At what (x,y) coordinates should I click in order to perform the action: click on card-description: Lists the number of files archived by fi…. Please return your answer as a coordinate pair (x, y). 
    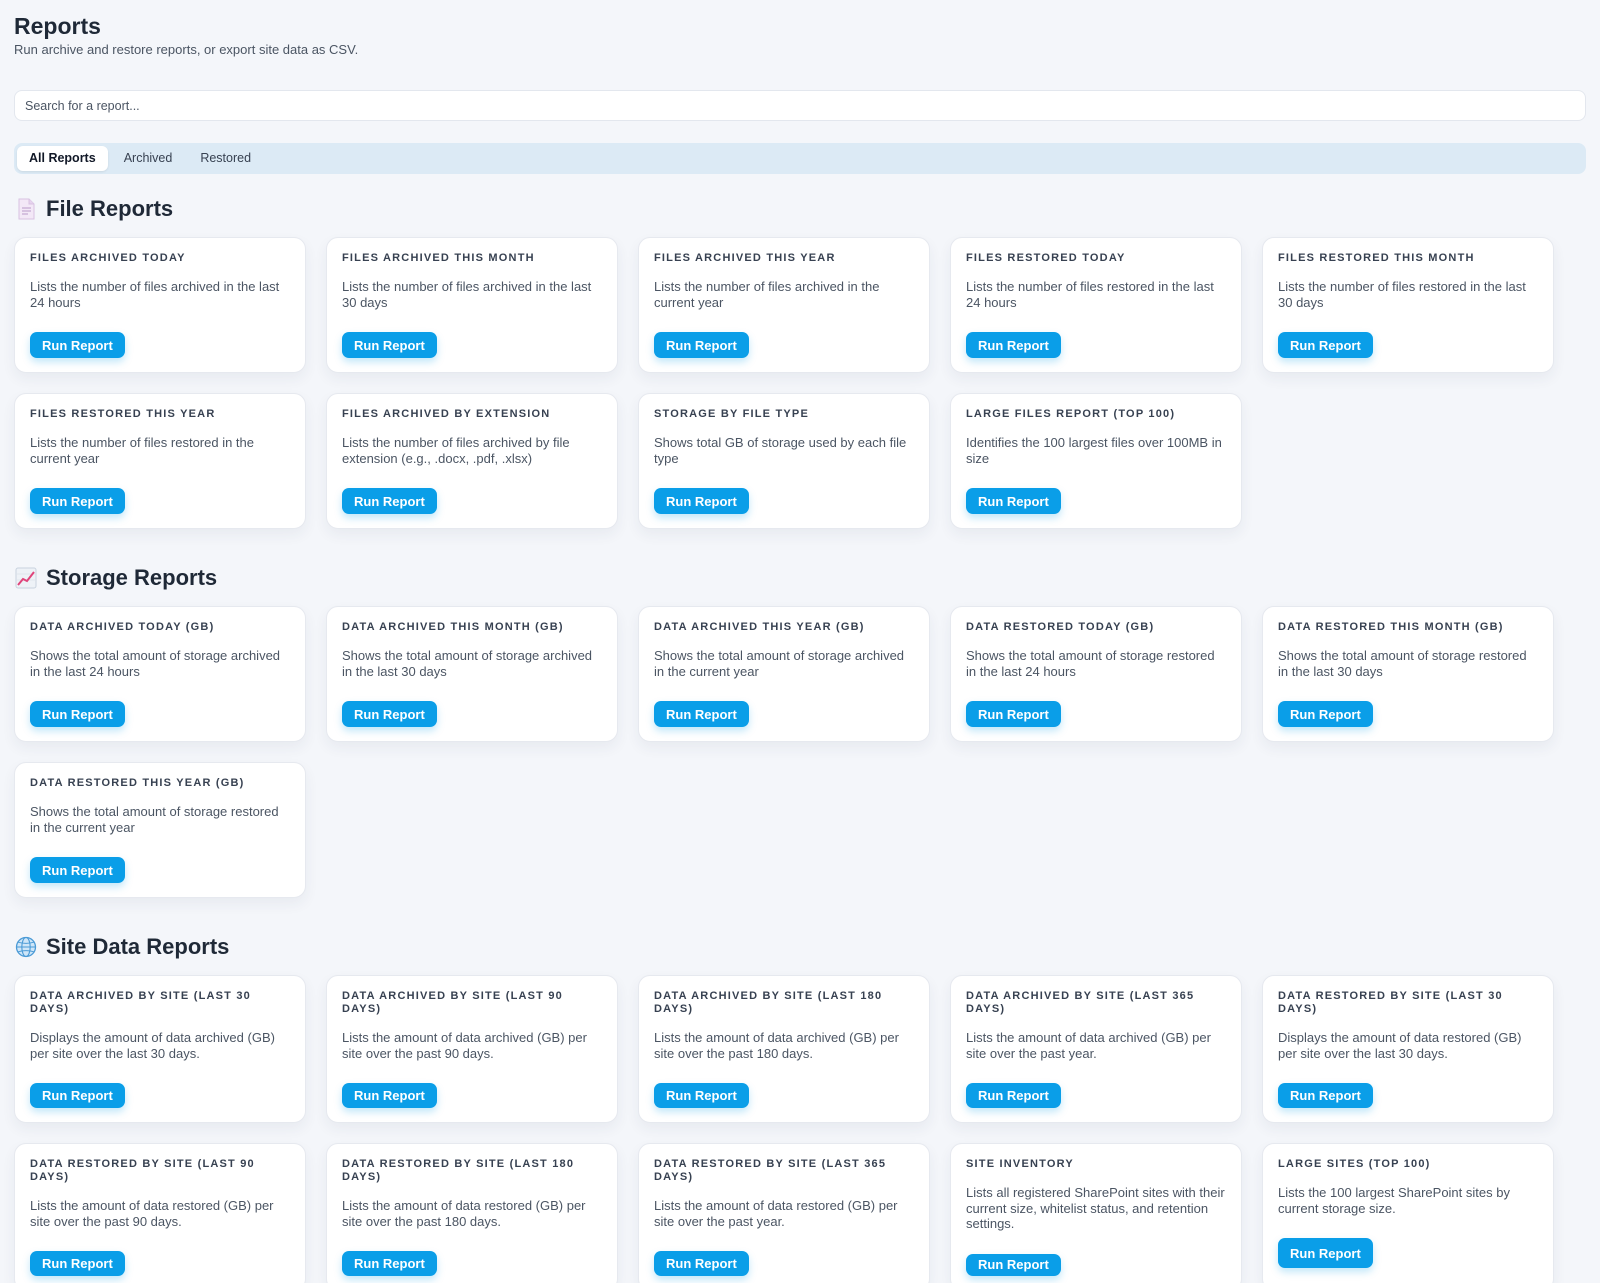
    Looking at the image, I should click on (456, 450).